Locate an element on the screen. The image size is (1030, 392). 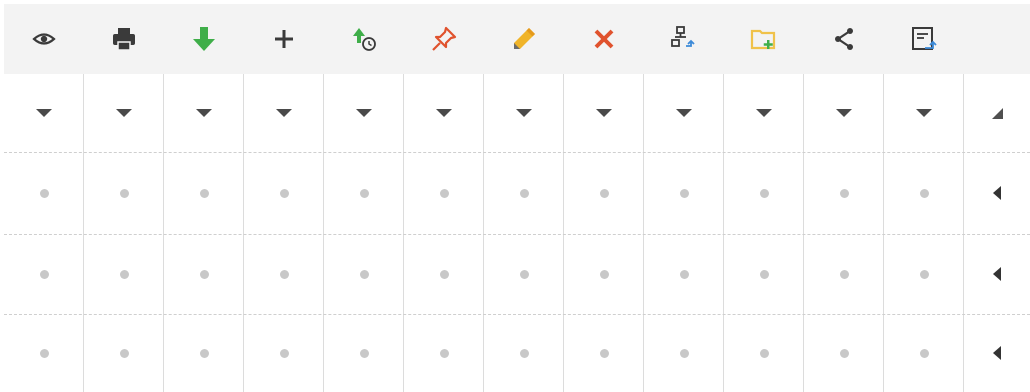
view-button is located at coordinates (44, 39).